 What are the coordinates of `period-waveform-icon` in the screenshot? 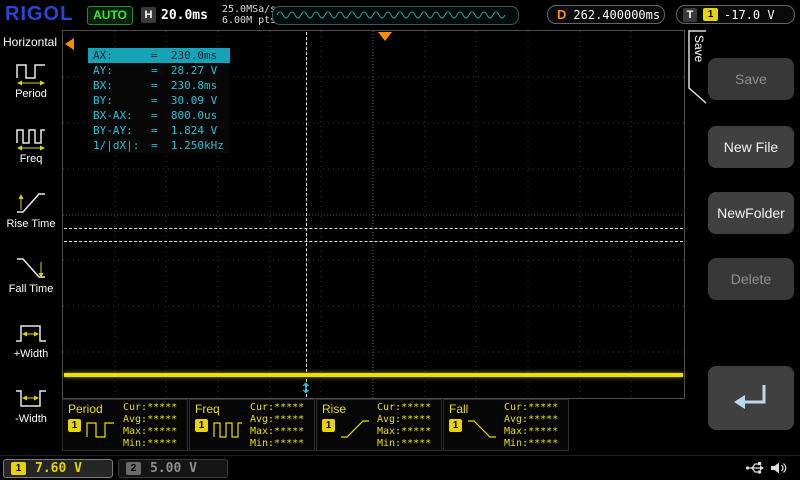 It's located at (100, 430).